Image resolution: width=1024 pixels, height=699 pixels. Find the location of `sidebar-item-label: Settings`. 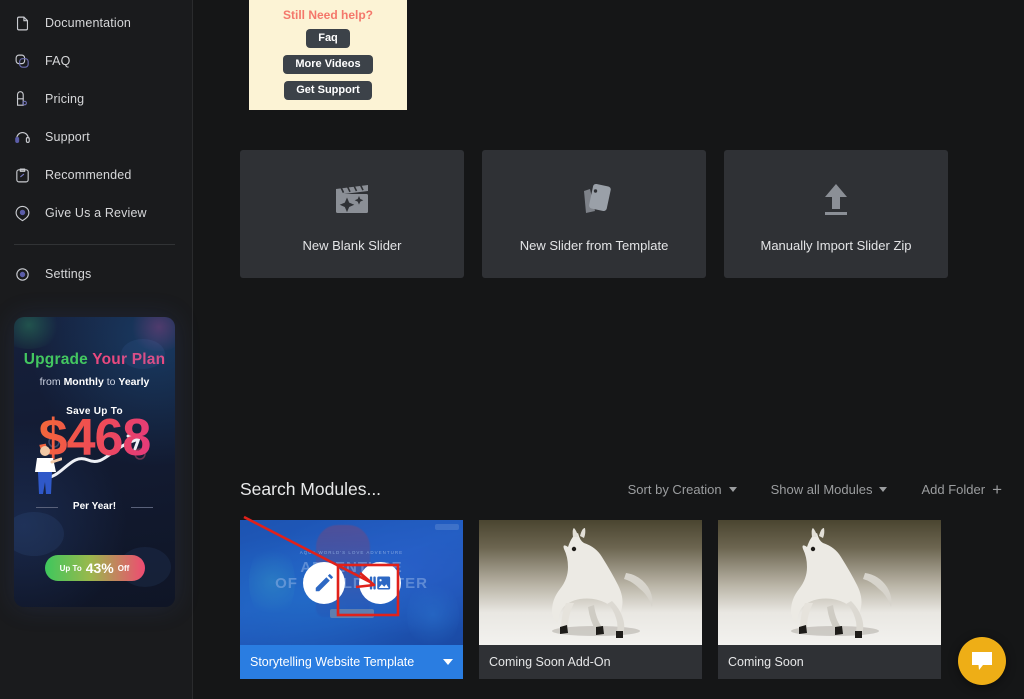

sidebar-item-label: Settings is located at coordinates (68, 274).